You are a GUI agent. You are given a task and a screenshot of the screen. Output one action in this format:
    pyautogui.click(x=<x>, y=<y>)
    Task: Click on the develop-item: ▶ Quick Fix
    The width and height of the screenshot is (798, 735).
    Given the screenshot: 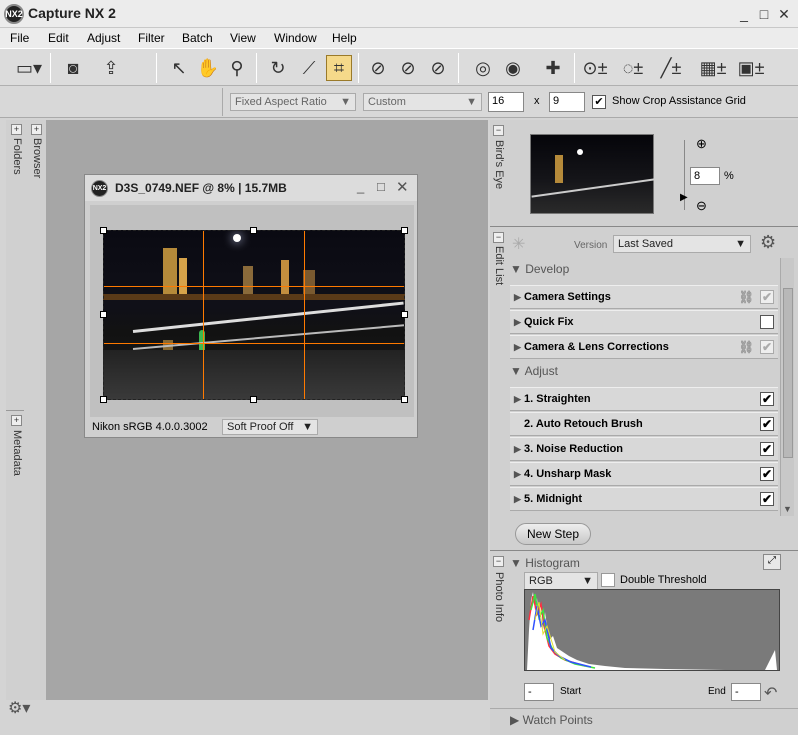 What is the action you would take?
    pyautogui.click(x=644, y=322)
    